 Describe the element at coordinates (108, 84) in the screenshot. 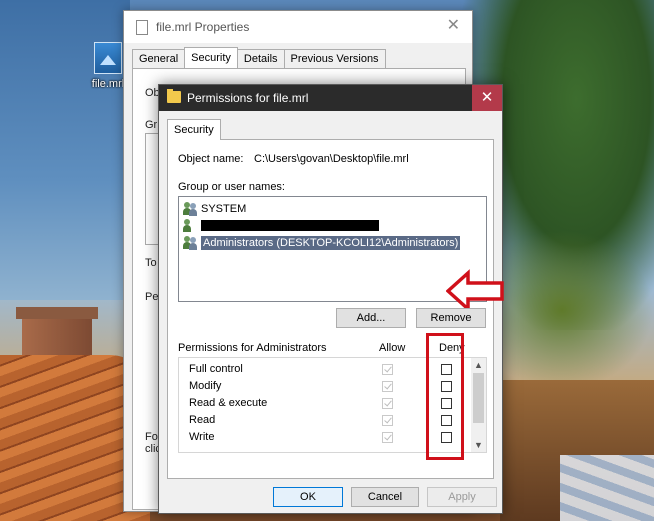

I see `desktop-file-label: file.mrl` at that location.